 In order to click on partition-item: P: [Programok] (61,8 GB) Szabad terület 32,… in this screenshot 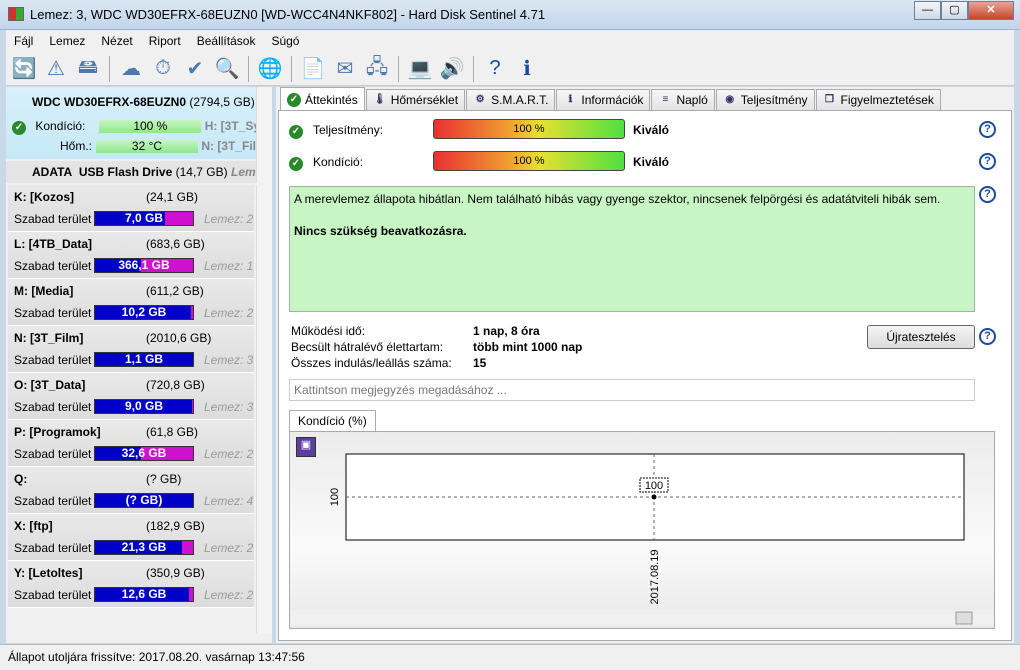, I will do `click(131, 443)`.